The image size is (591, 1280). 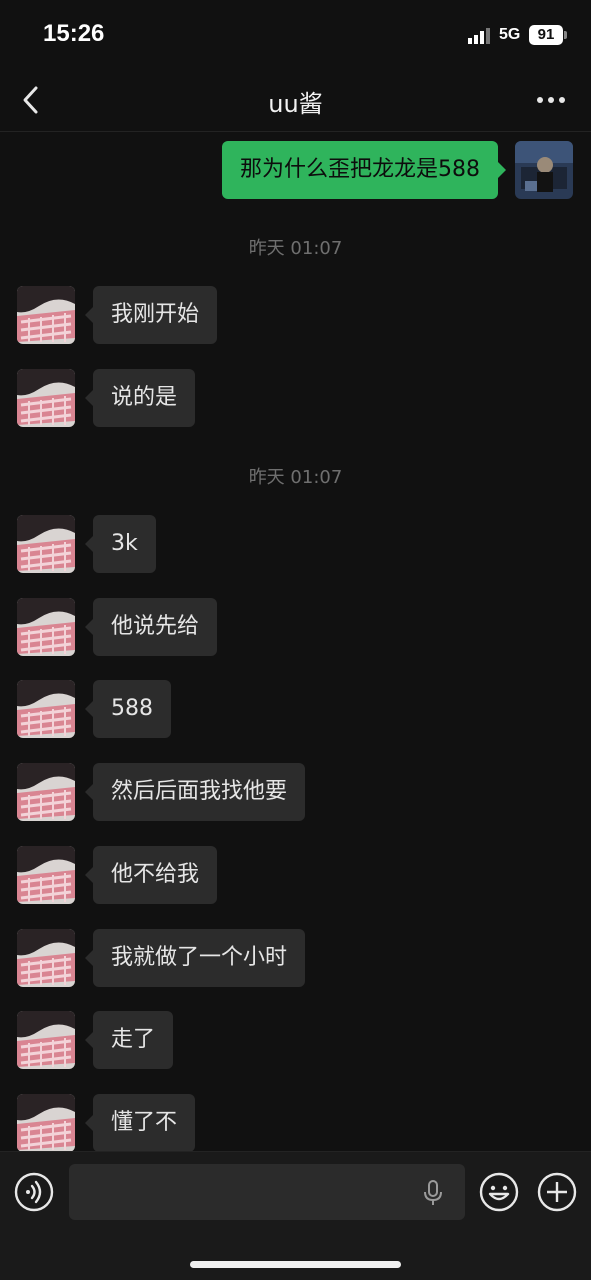 What do you see at coordinates (364, 170) in the screenshot?
I see `message-bubble-outgoing: 那为什么歪把龙龙是588` at bounding box center [364, 170].